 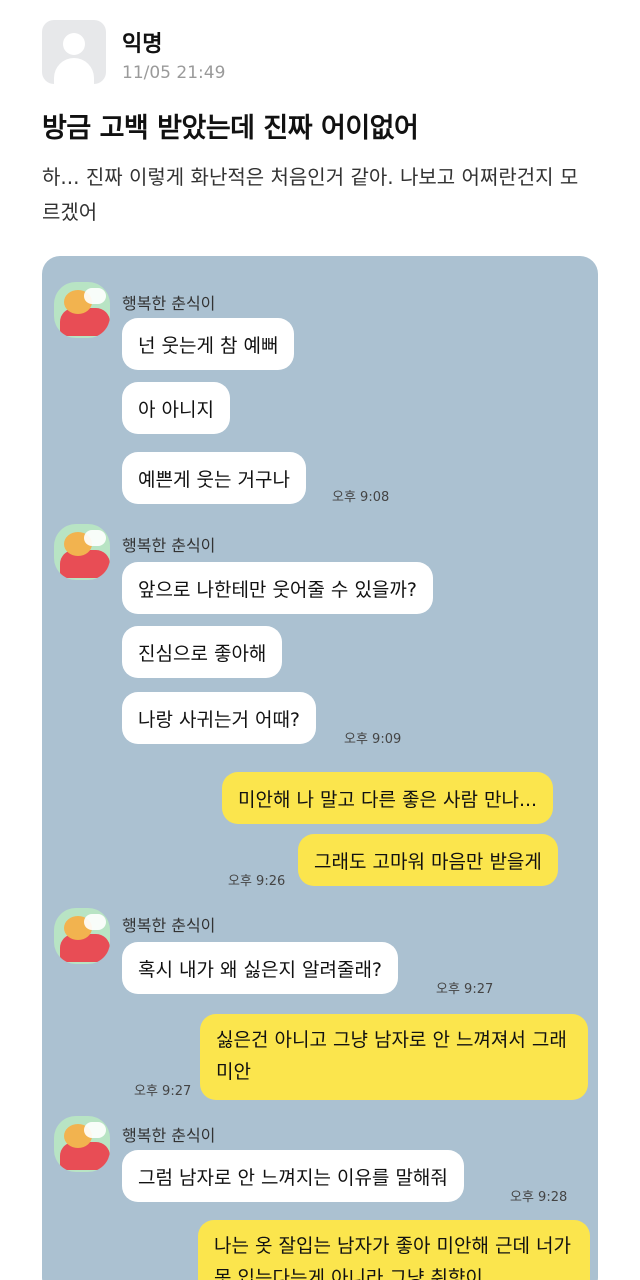 I want to click on sent-message: 싫은건 아니고 그냥 남자로 안 느껴져서 그래 미안, so click(x=394, y=1057).